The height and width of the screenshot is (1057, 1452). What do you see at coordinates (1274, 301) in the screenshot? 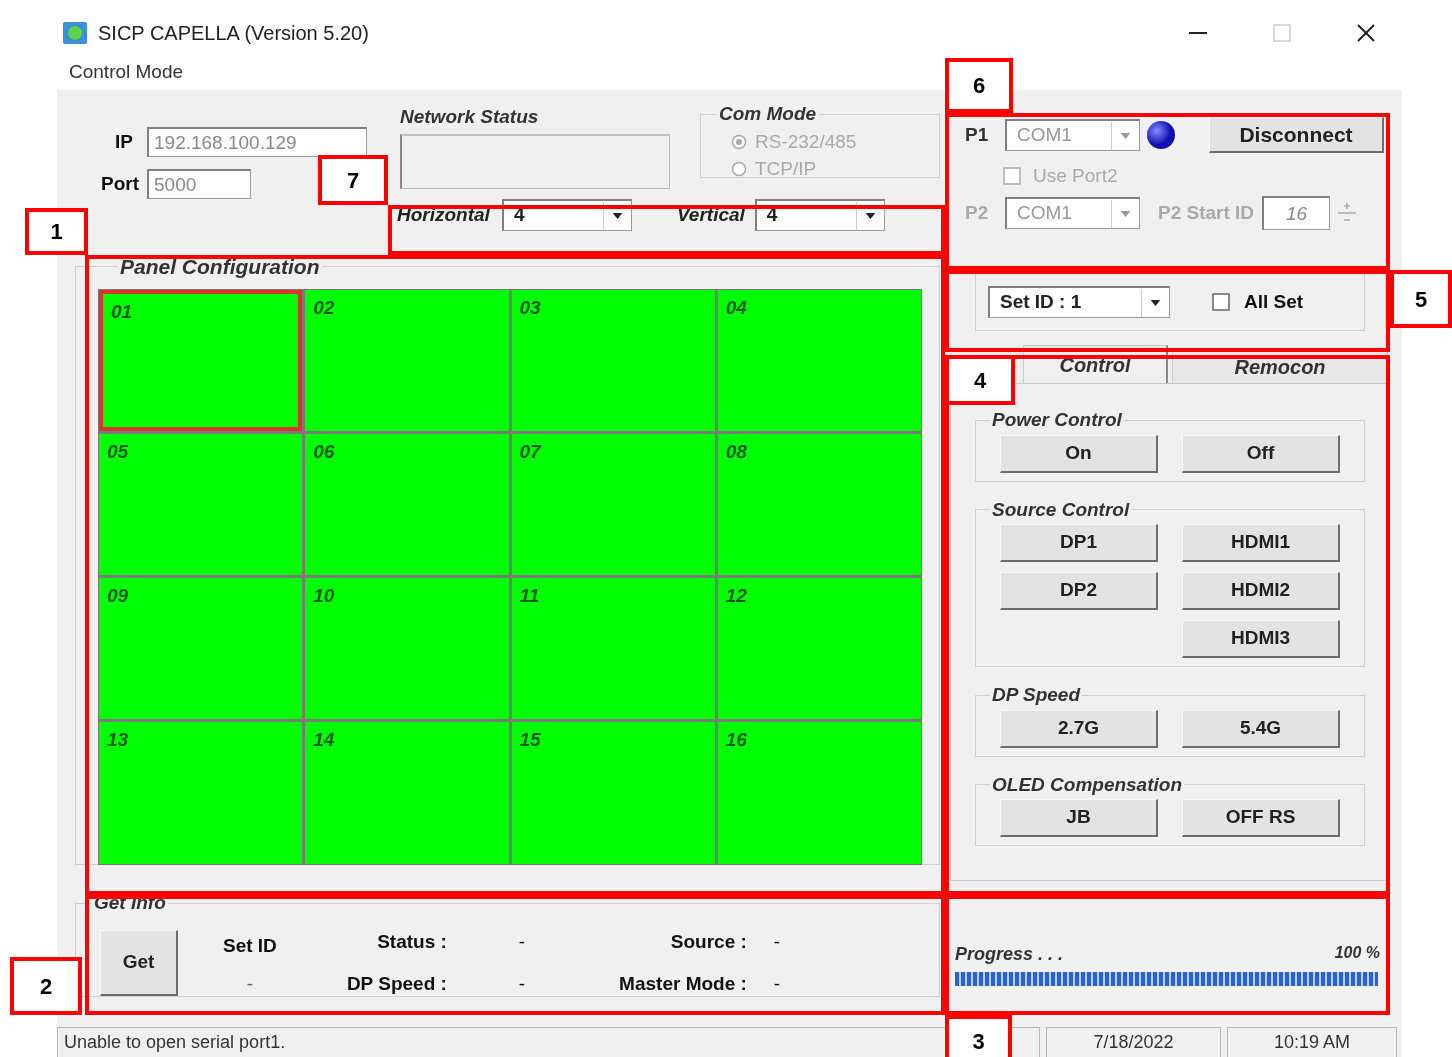
I see `checkbox-label: All Set` at bounding box center [1274, 301].